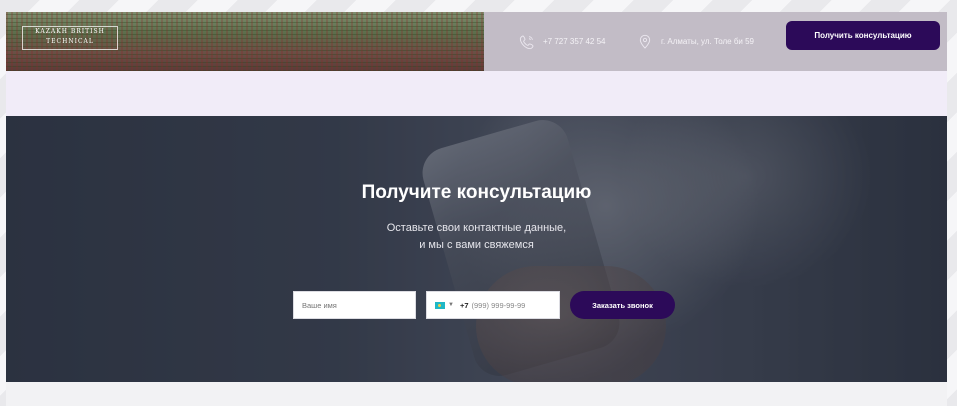 The height and width of the screenshot is (406, 957). What do you see at coordinates (476, 192) in the screenshot?
I see `section-title: Получите консультацию` at bounding box center [476, 192].